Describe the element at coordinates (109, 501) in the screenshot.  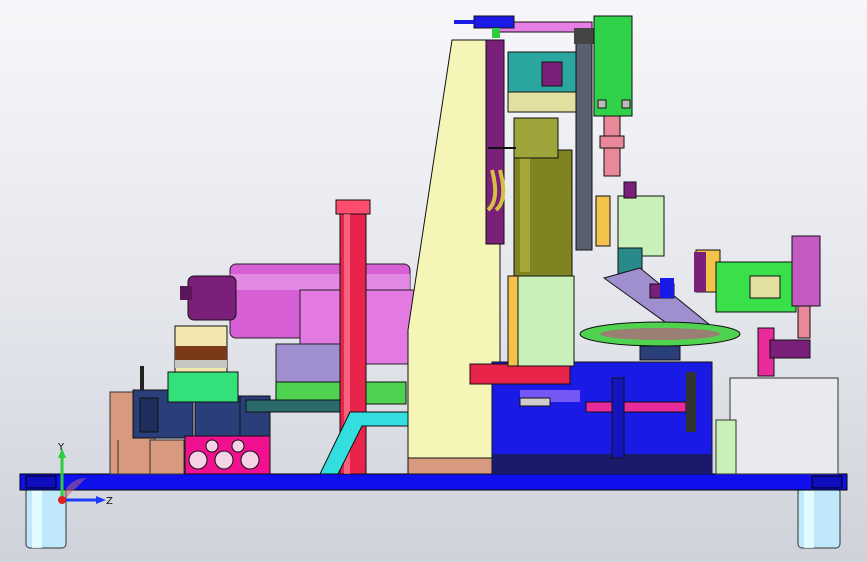
I see `z-axis-label: Z` at that location.